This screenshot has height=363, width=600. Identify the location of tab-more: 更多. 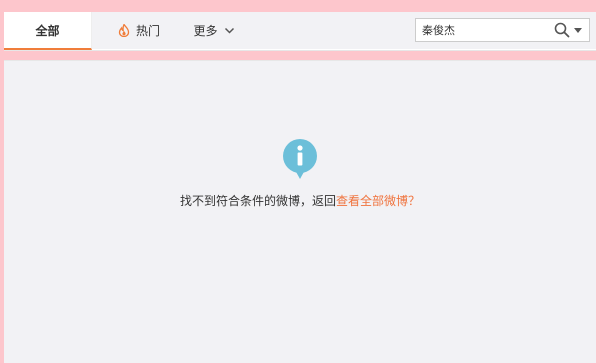
(214, 30).